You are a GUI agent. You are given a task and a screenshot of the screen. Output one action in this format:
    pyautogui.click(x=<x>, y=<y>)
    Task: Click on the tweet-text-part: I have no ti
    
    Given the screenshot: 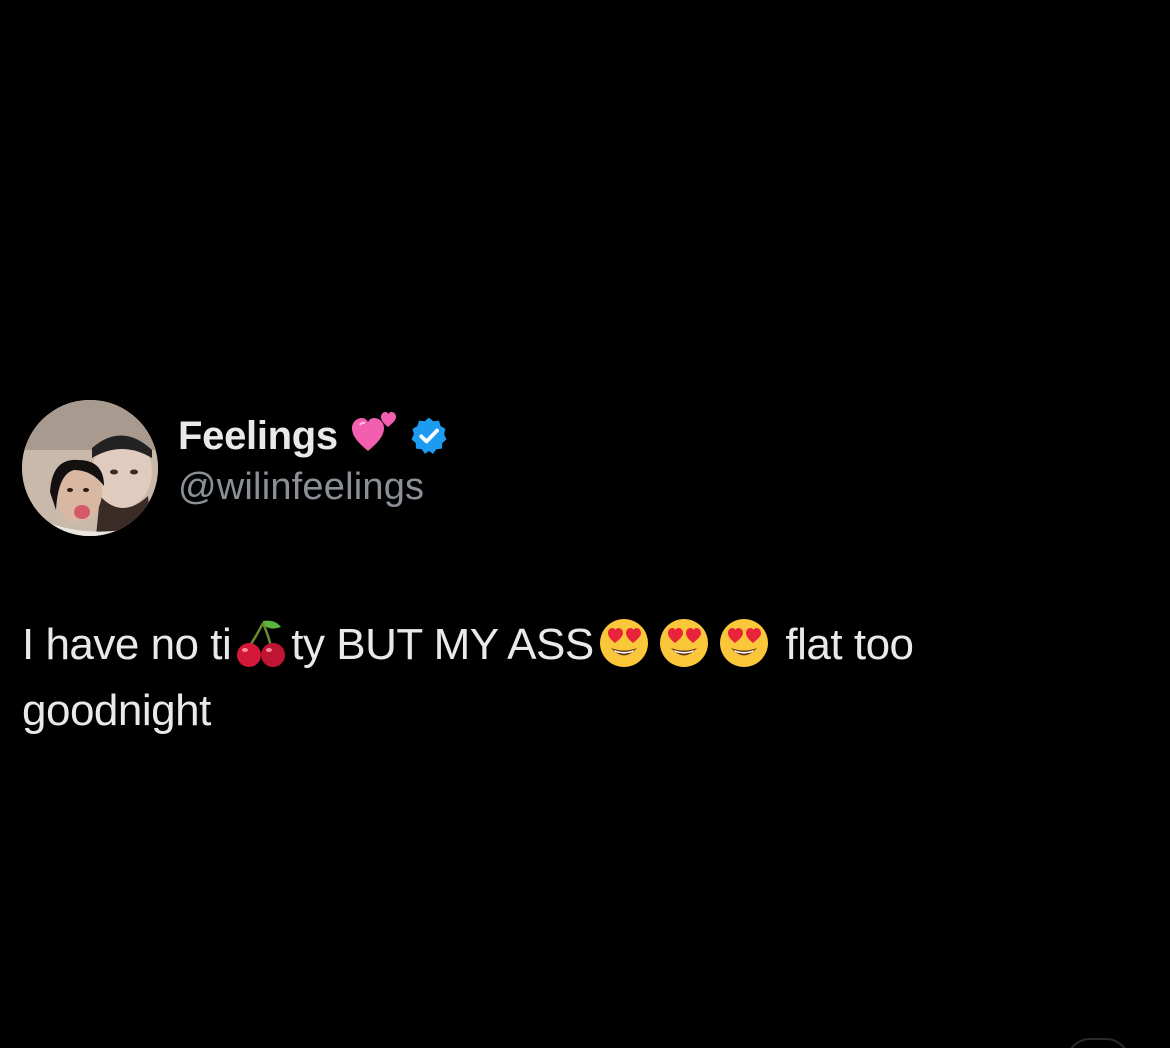 What is the action you would take?
    pyautogui.click(x=127, y=644)
    